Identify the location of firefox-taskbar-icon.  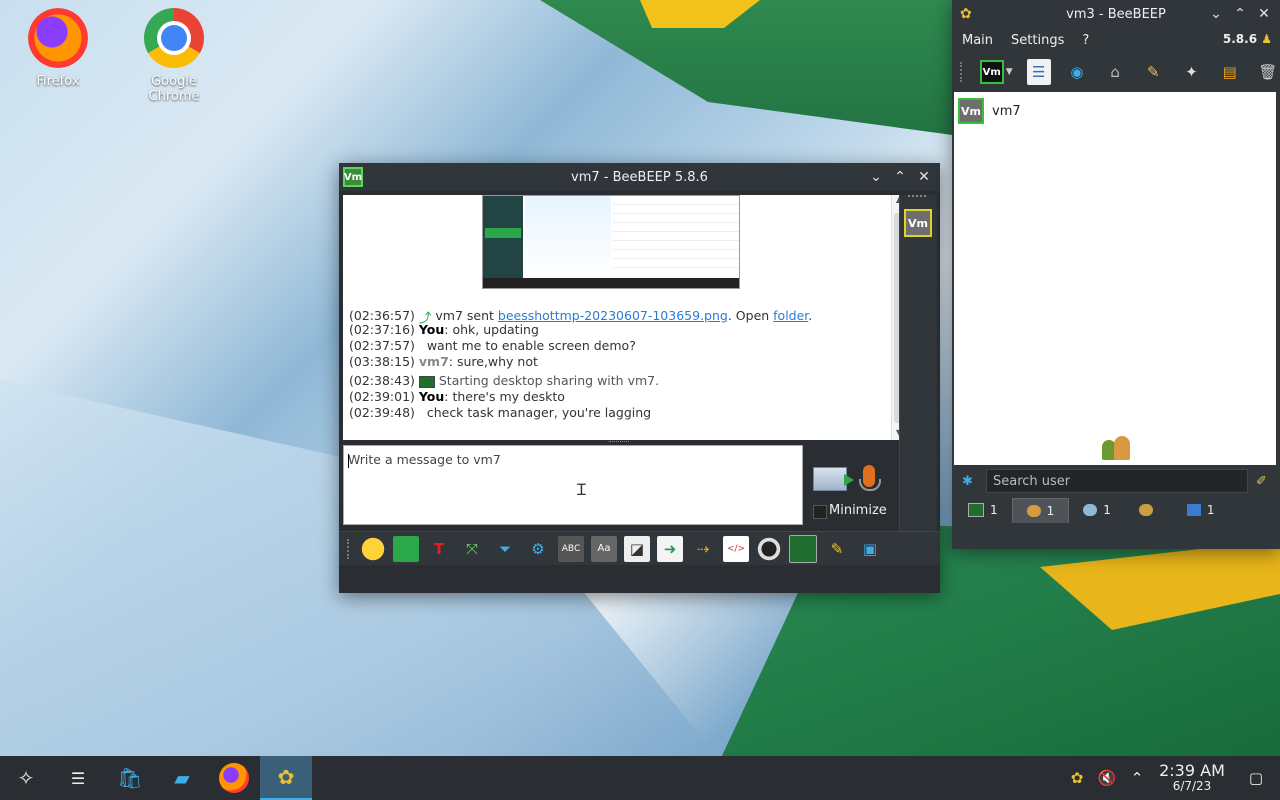
(234, 778).